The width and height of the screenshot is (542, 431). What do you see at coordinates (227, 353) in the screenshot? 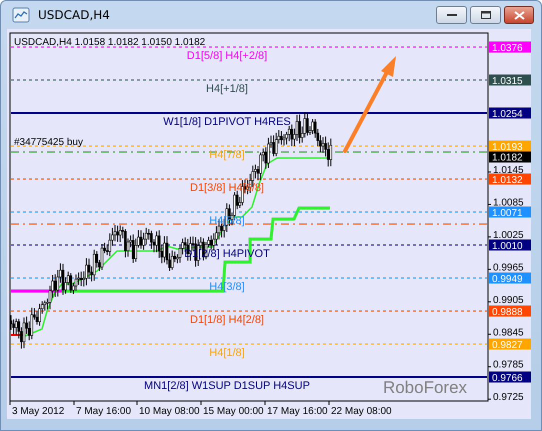
I see `level-label: H4[1/8]` at bounding box center [227, 353].